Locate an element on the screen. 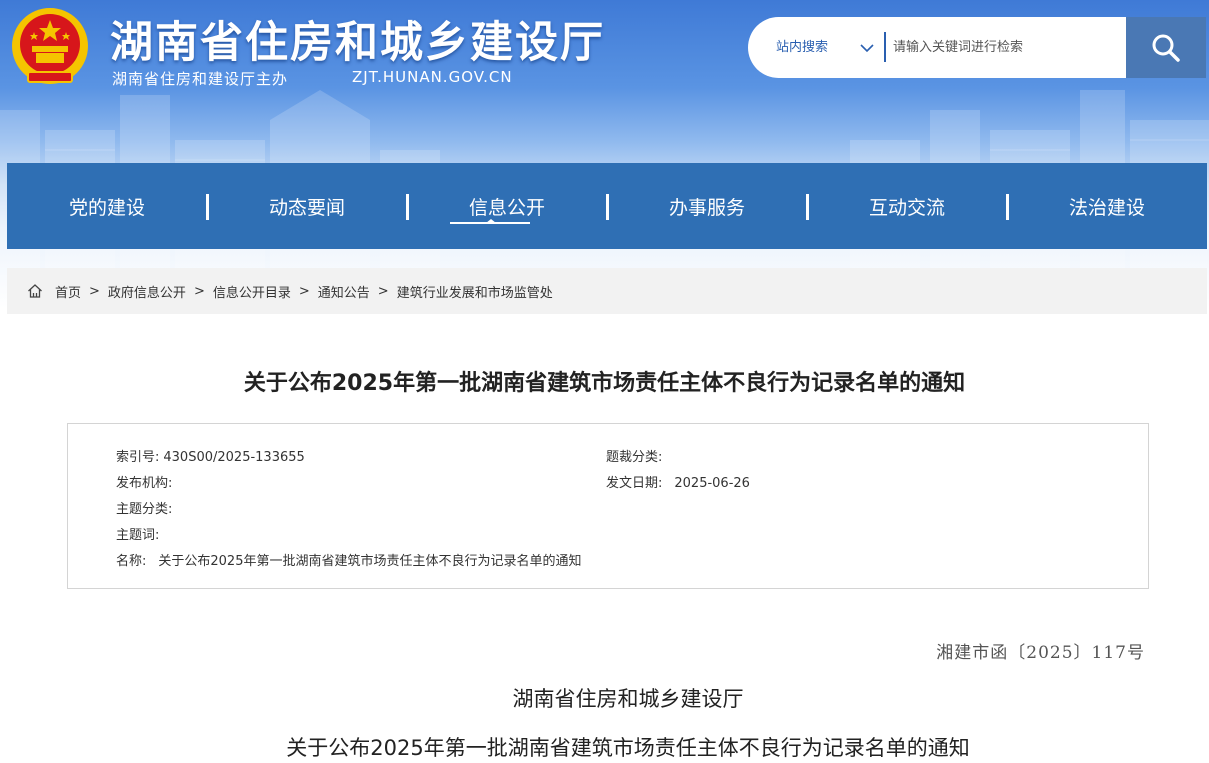 Image resolution: width=1209 pixels, height=763 pixels. meta-publisher-label: 发布机构: is located at coordinates (144, 483).